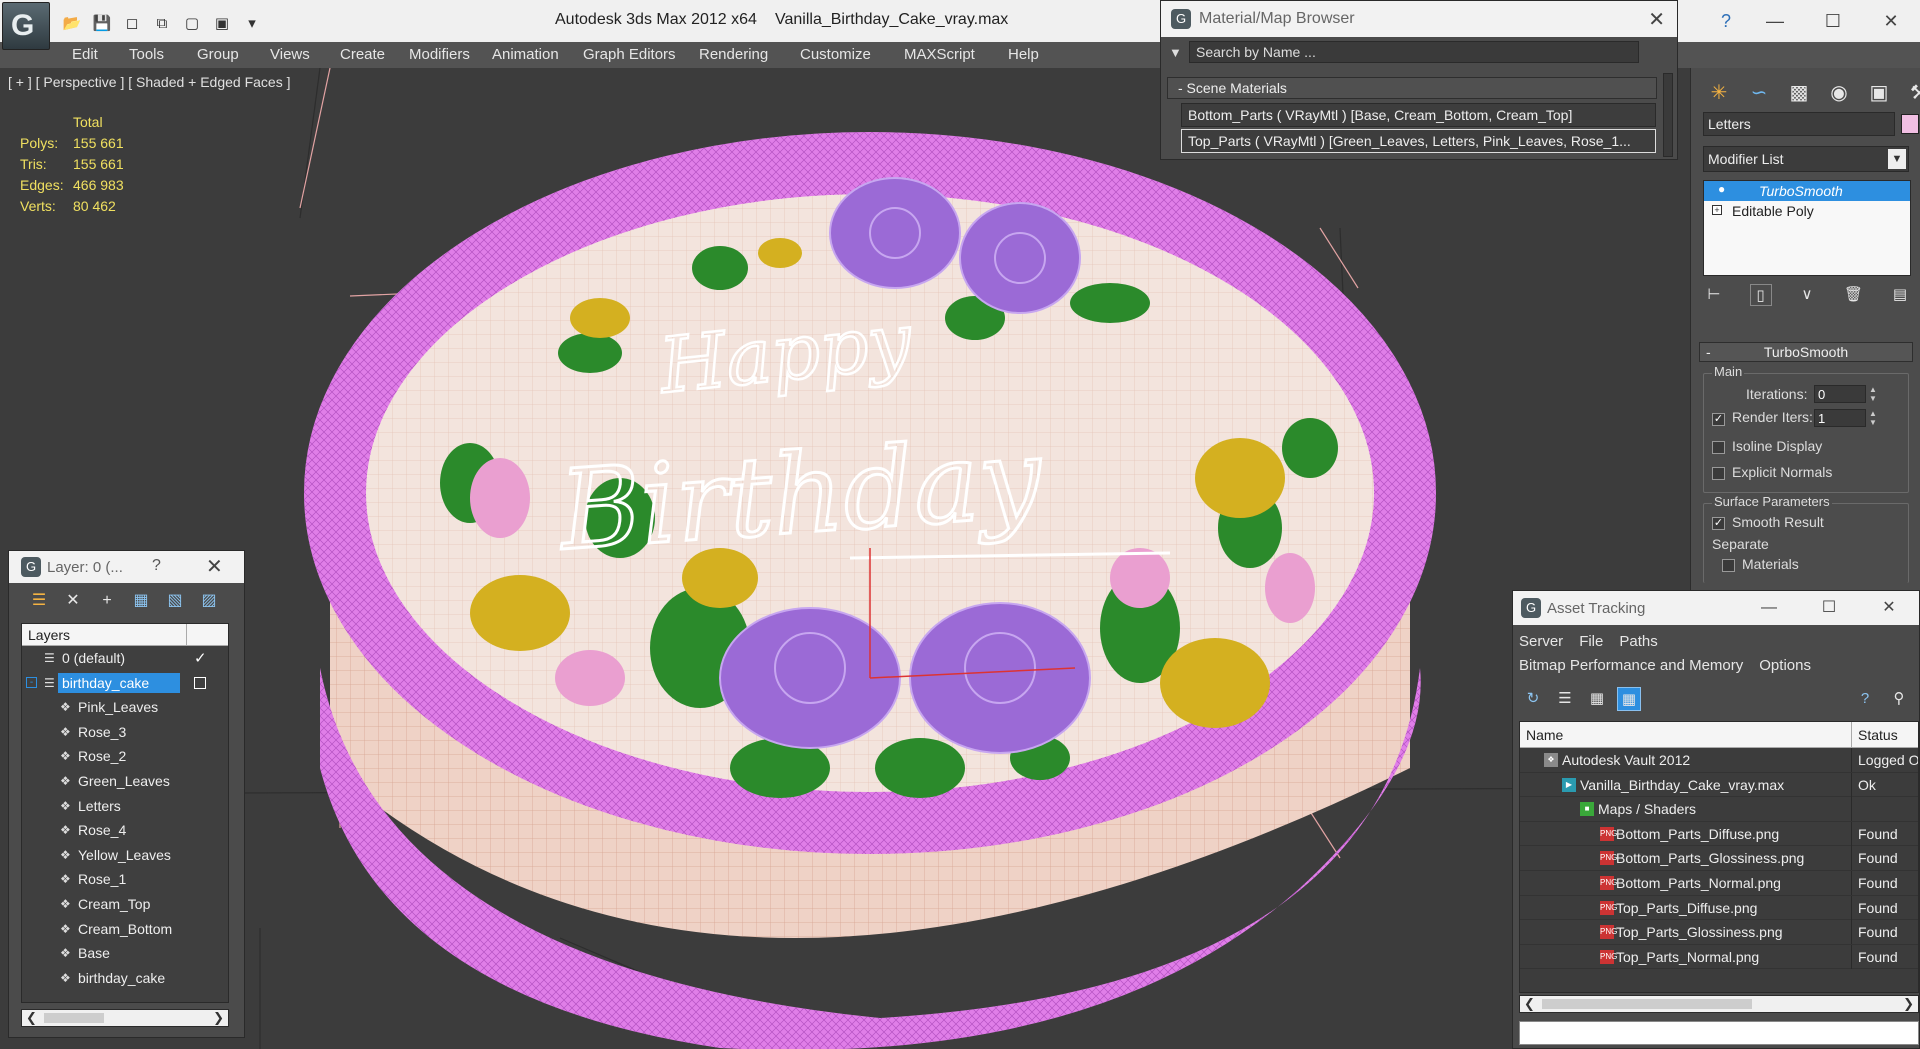 This screenshot has width=1920, height=1049. Describe the element at coordinates (102, 23) in the screenshot. I see `save-icon: 💾` at that location.